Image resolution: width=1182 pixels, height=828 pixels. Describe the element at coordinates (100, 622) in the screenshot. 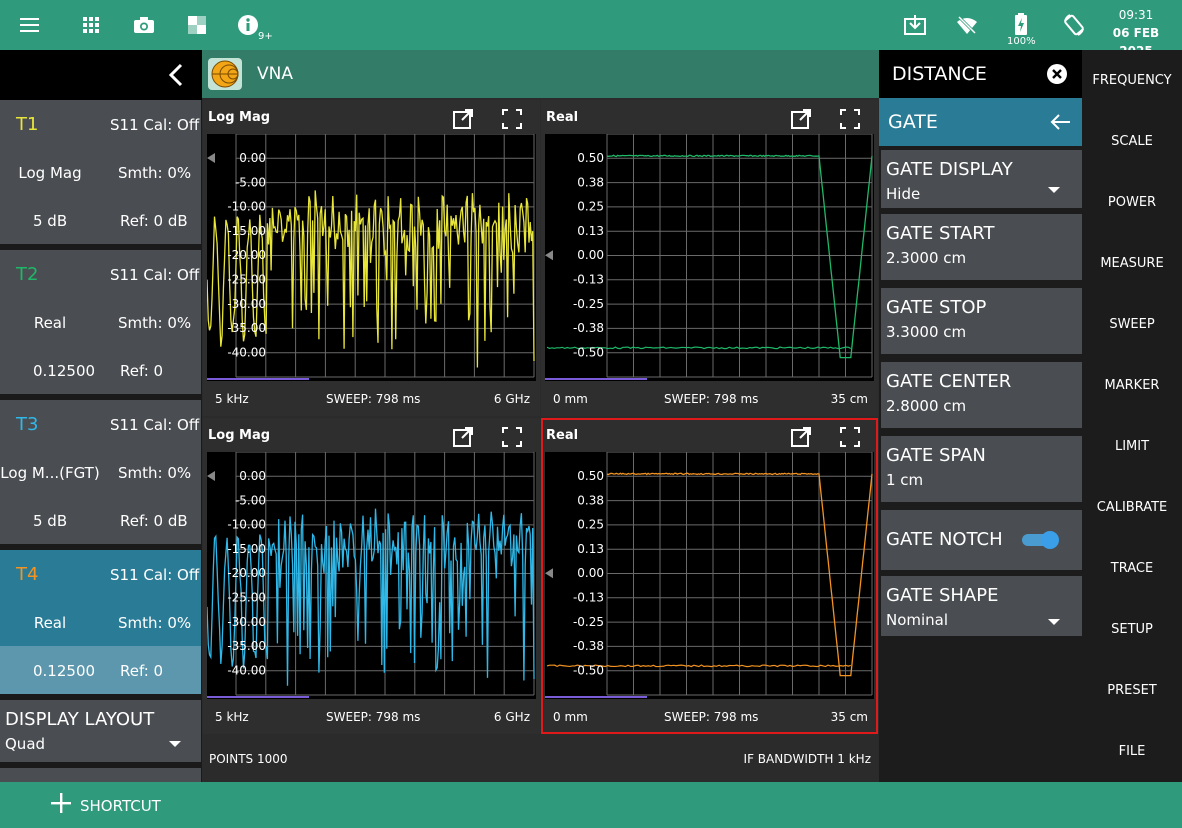

I see `trace-card-t4: T4 S11 Cal: Off Real Smth: 0% 0.12500 Ref: 0` at that location.